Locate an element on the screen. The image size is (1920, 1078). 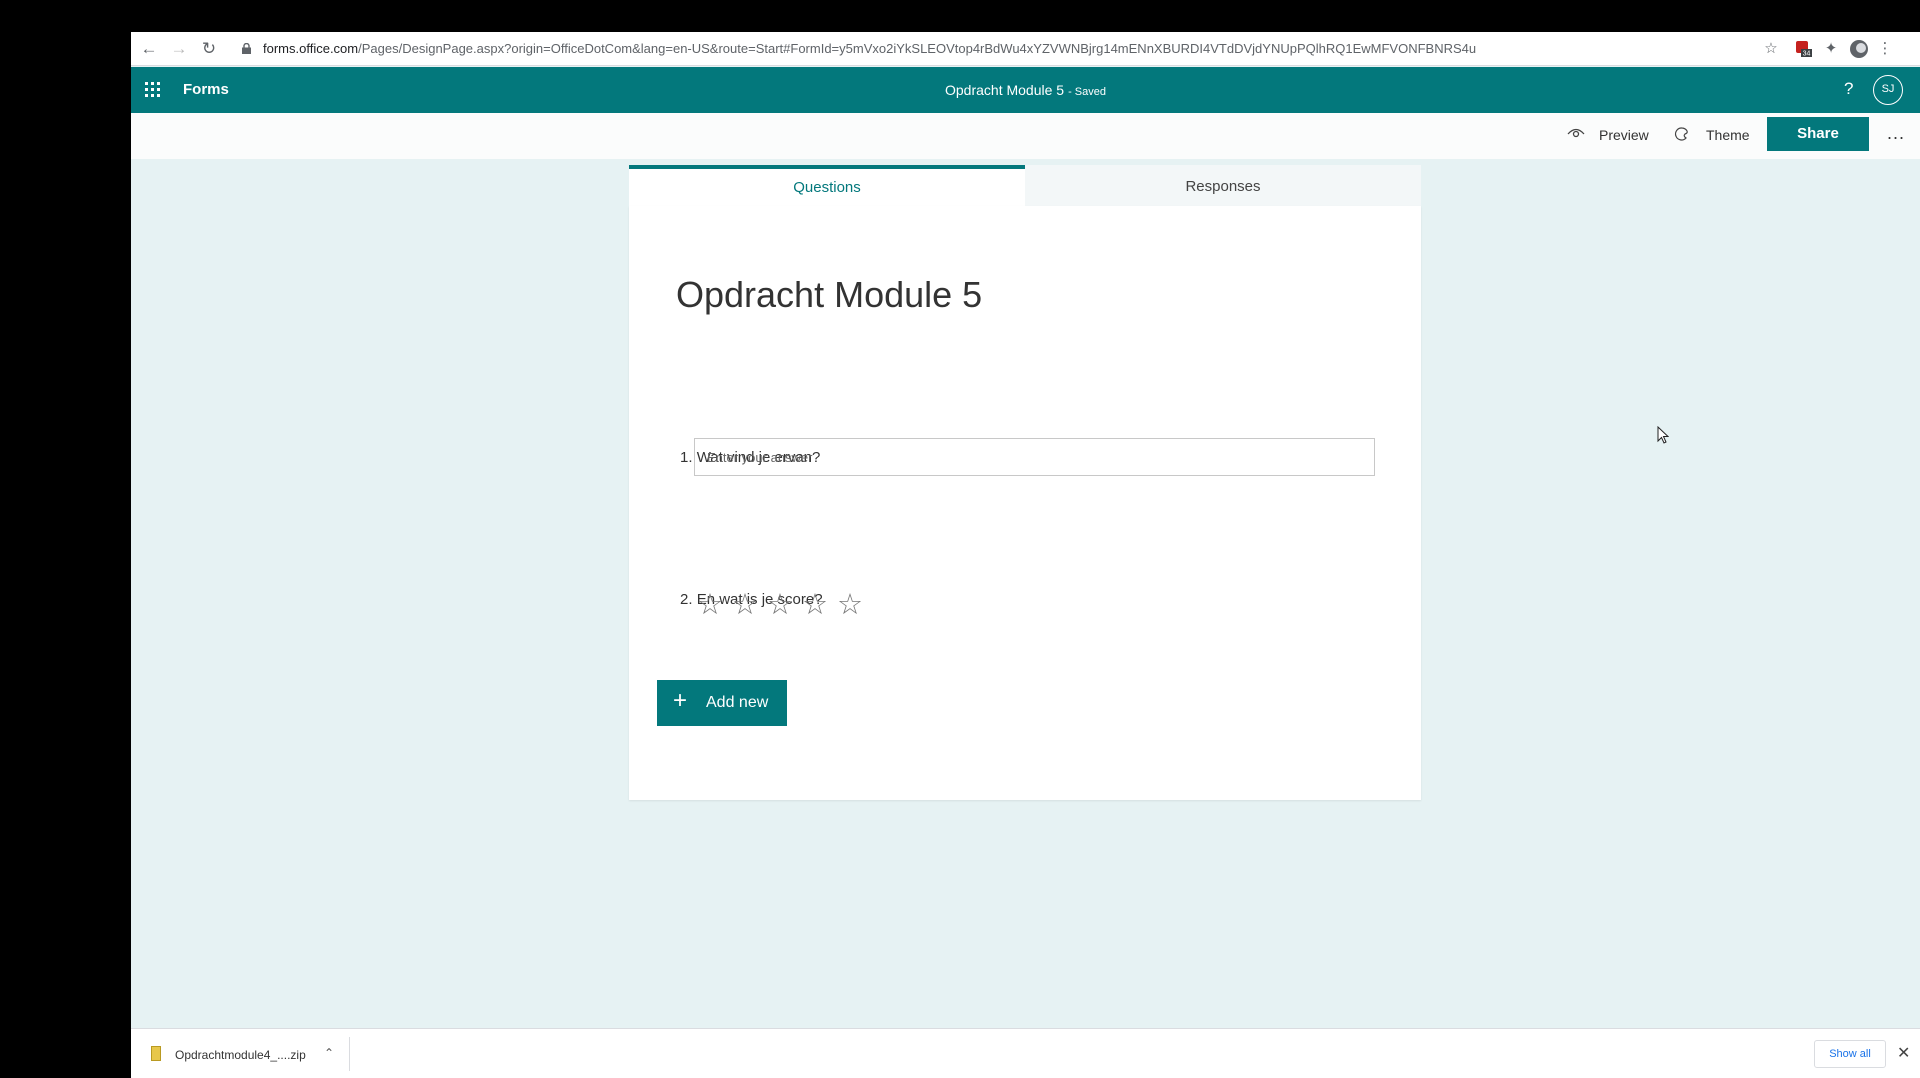
form-tabs: Questions Responses is located at coordinates (1025, 185).